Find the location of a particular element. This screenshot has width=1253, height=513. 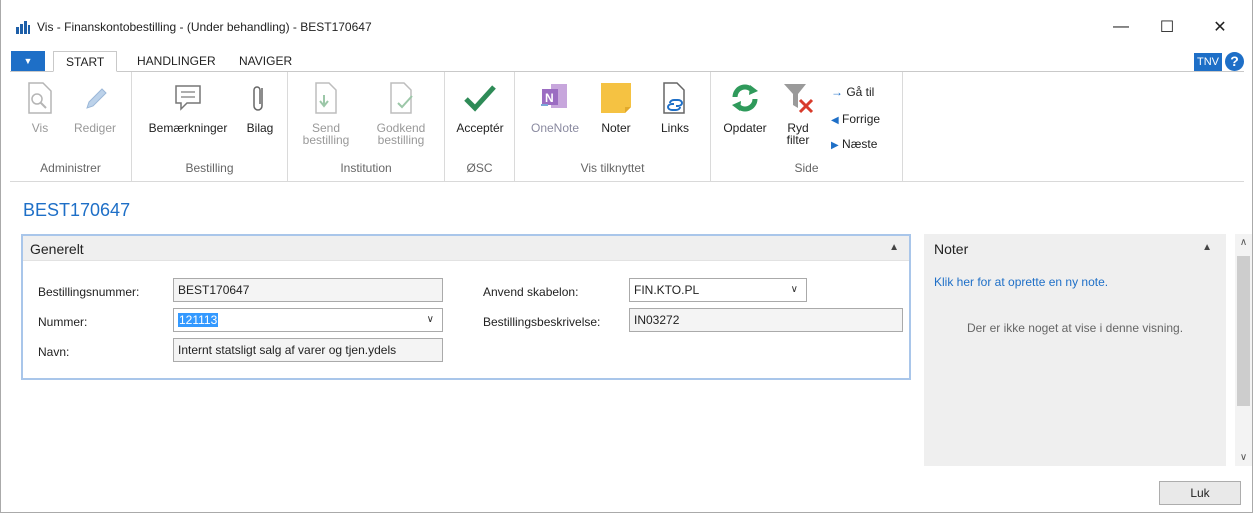

ryd-filter-button: Ryd filter is located at coordinates (798, 113).